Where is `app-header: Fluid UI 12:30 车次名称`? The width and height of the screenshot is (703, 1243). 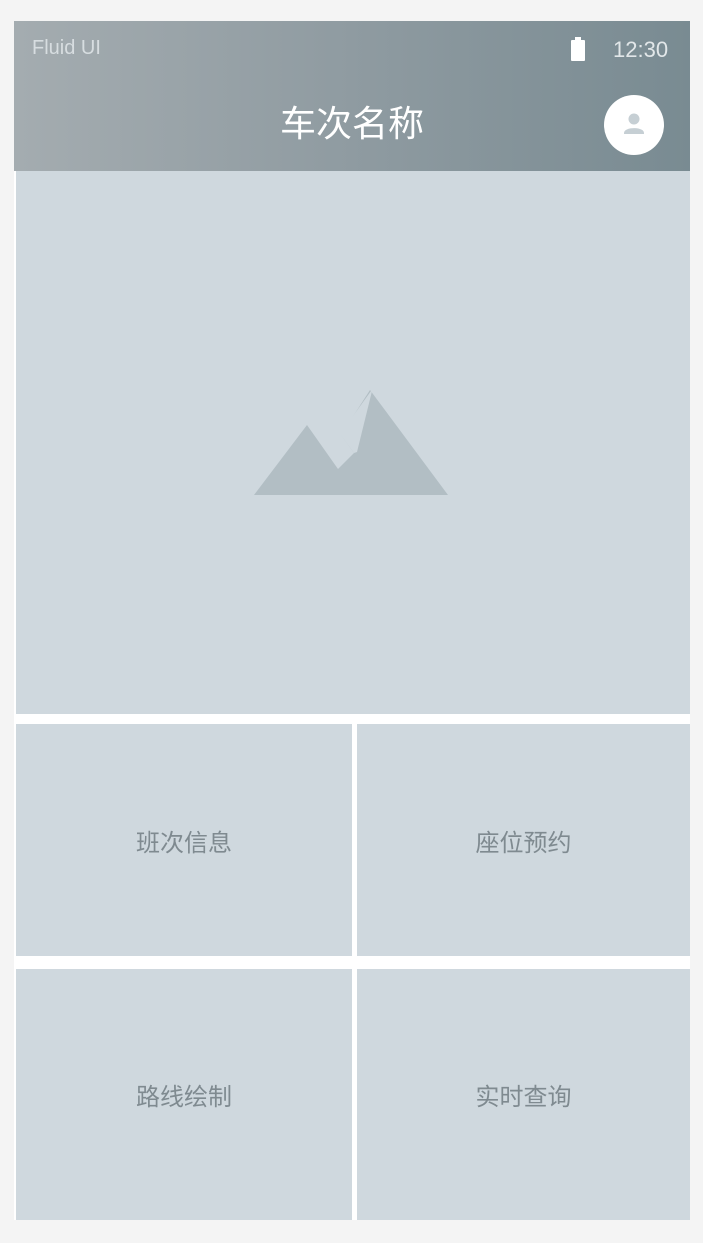
app-header: Fluid UI 12:30 车次名称 is located at coordinates (352, 96).